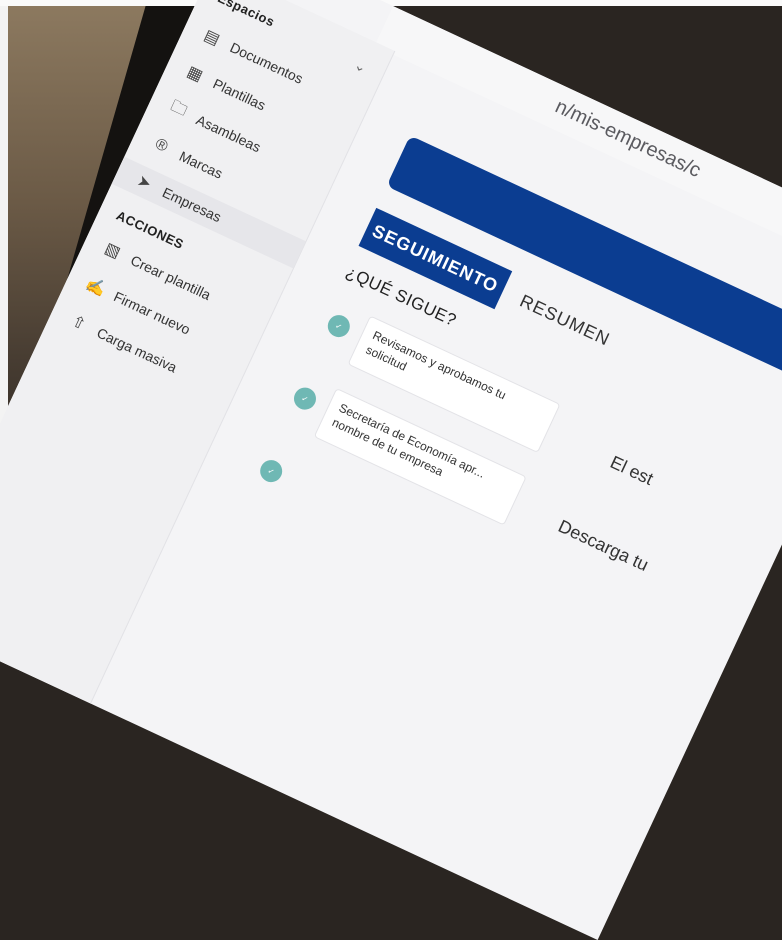 This screenshot has width=782, height=940. I want to click on template-icon: ▦, so click(195, 74).